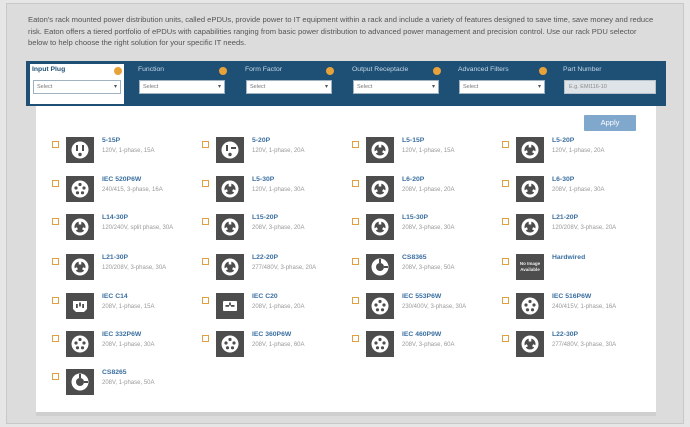  Describe the element at coordinates (577, 310) in the screenshot. I see `plug-item: IEC 516P6W 240/415V, 1-phase, 16A` at that location.